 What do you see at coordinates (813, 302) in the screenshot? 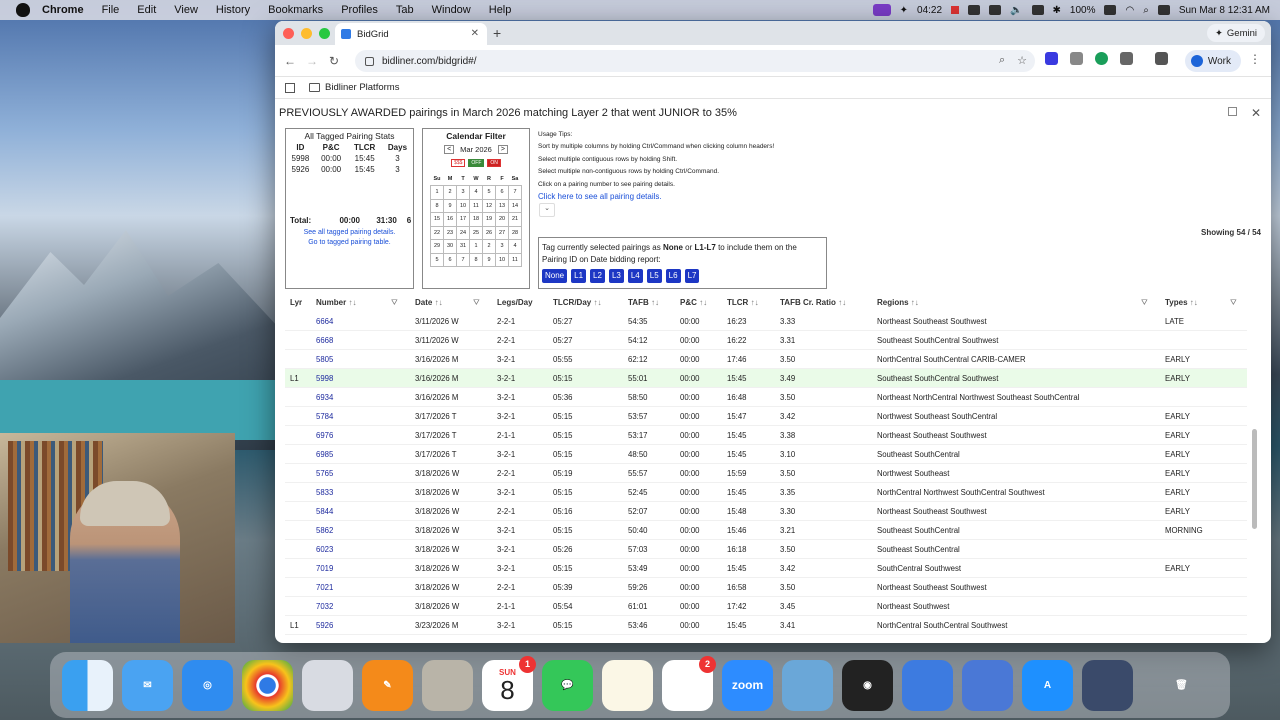
I see `col-tafb-ratio: TAFB Cr. Ratio ↑↓` at bounding box center [813, 302].